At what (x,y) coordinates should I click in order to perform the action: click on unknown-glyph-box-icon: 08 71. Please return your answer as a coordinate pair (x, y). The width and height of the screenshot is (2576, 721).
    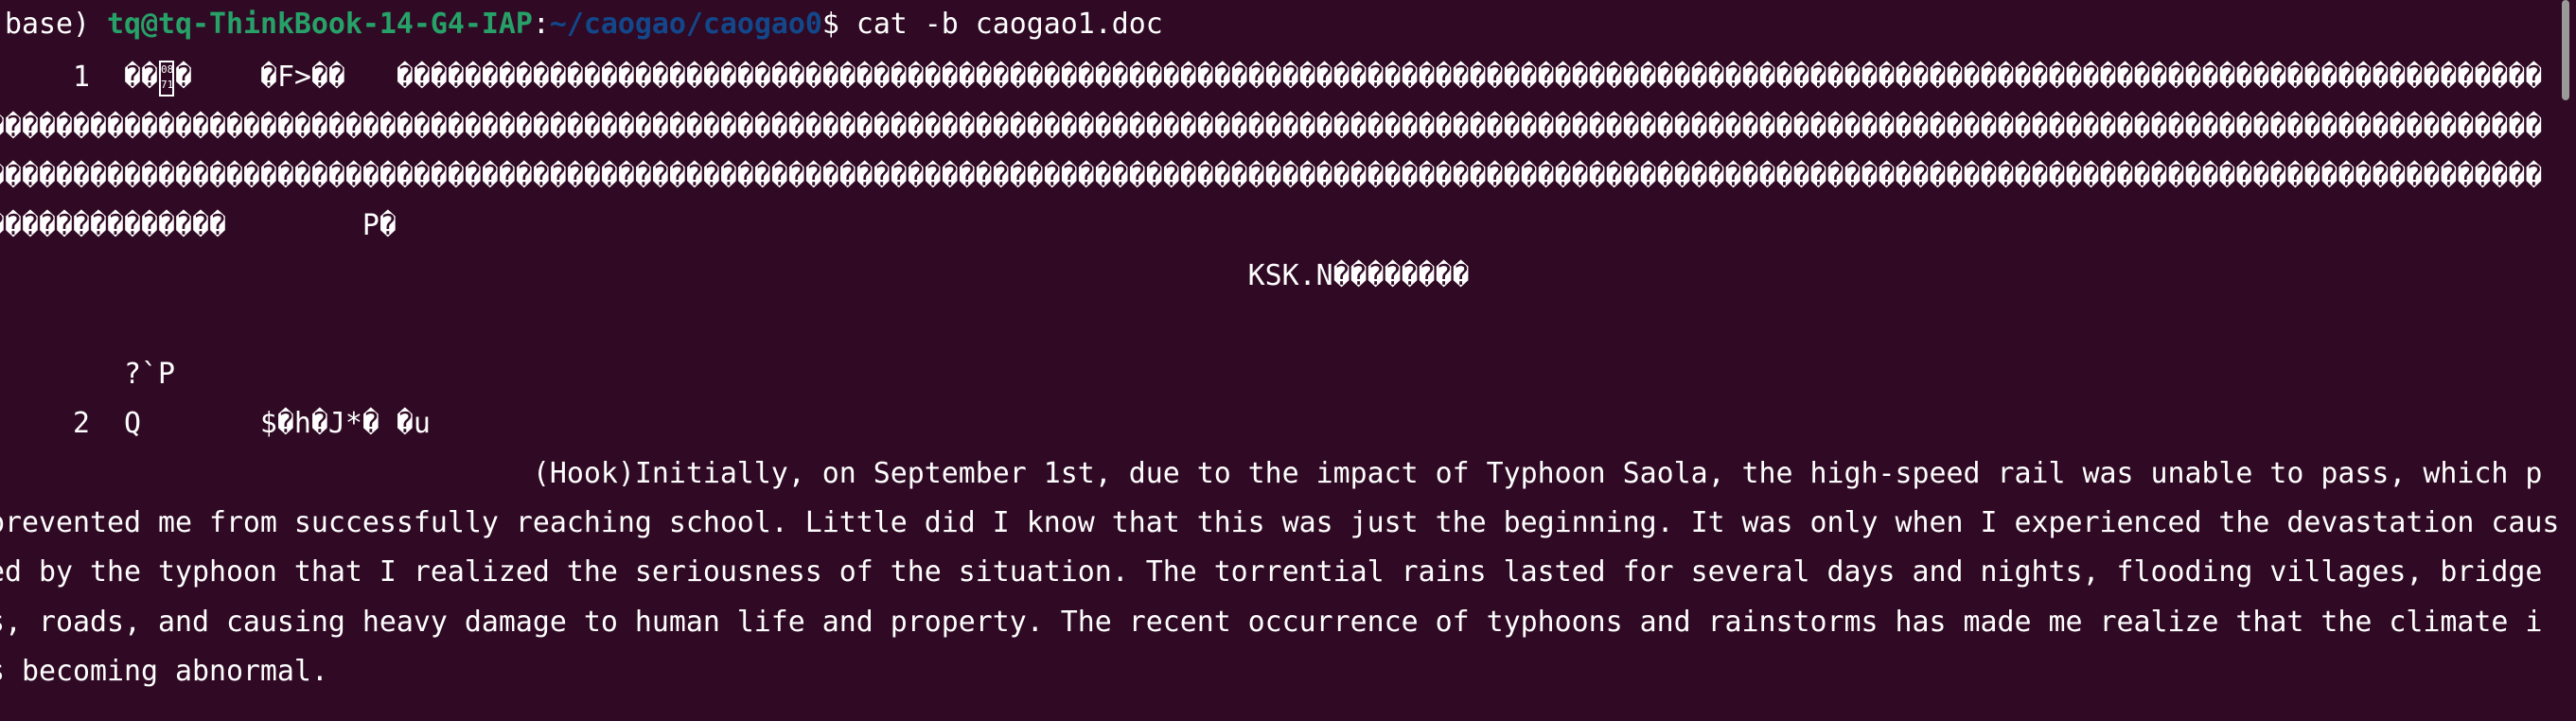
    Looking at the image, I should click on (166, 78).